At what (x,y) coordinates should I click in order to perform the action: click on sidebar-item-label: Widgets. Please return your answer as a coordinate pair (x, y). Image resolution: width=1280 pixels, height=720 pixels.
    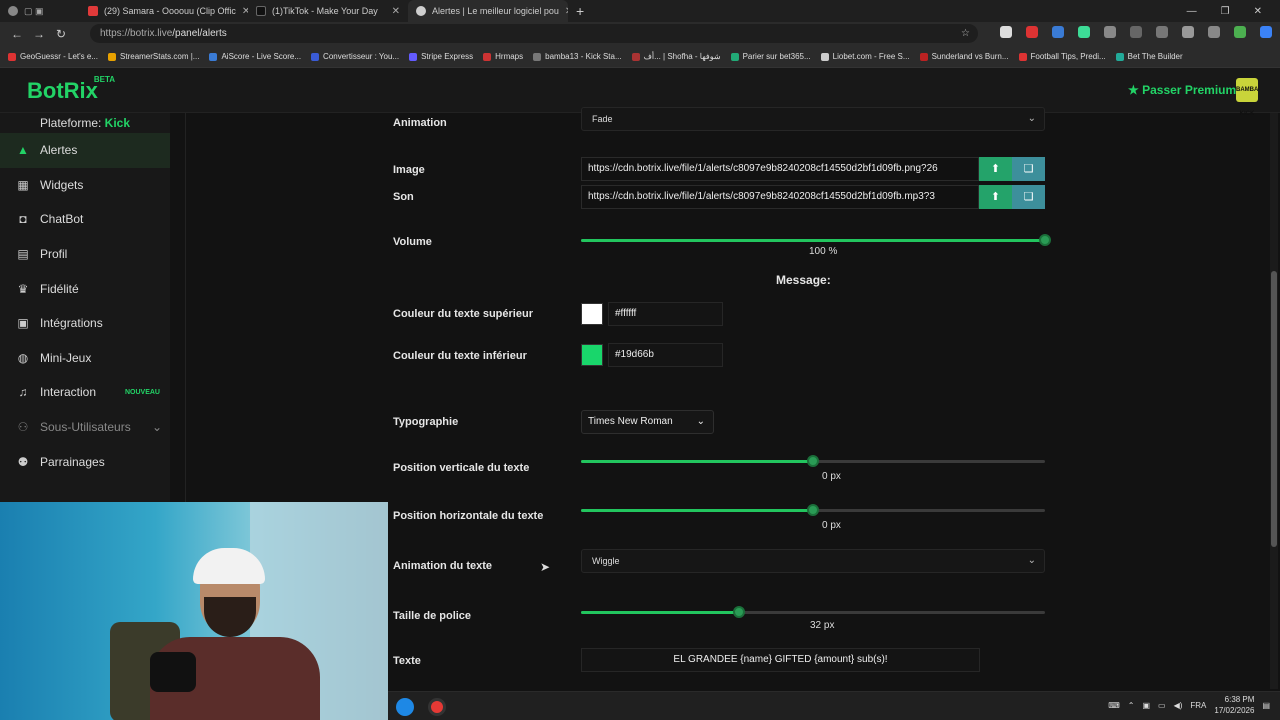
    Looking at the image, I should click on (62, 184).